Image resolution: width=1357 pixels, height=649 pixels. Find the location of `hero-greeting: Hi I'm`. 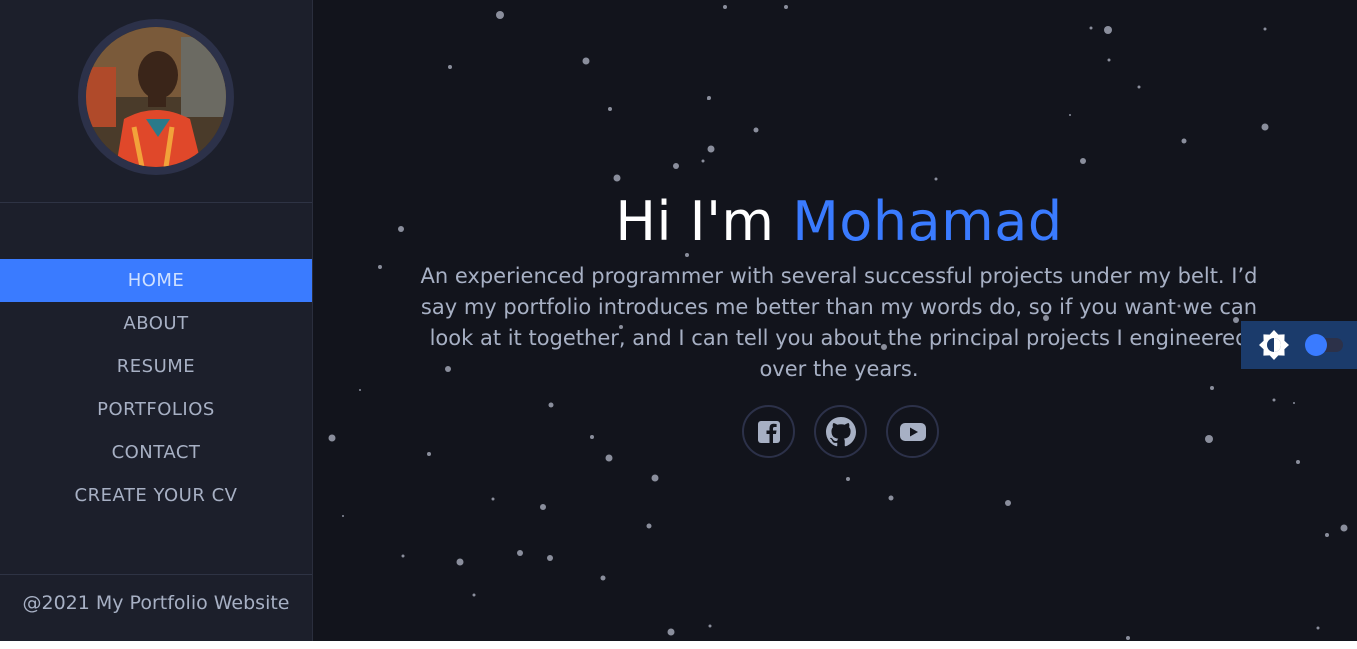

hero-greeting: Hi I'm is located at coordinates (704, 221).